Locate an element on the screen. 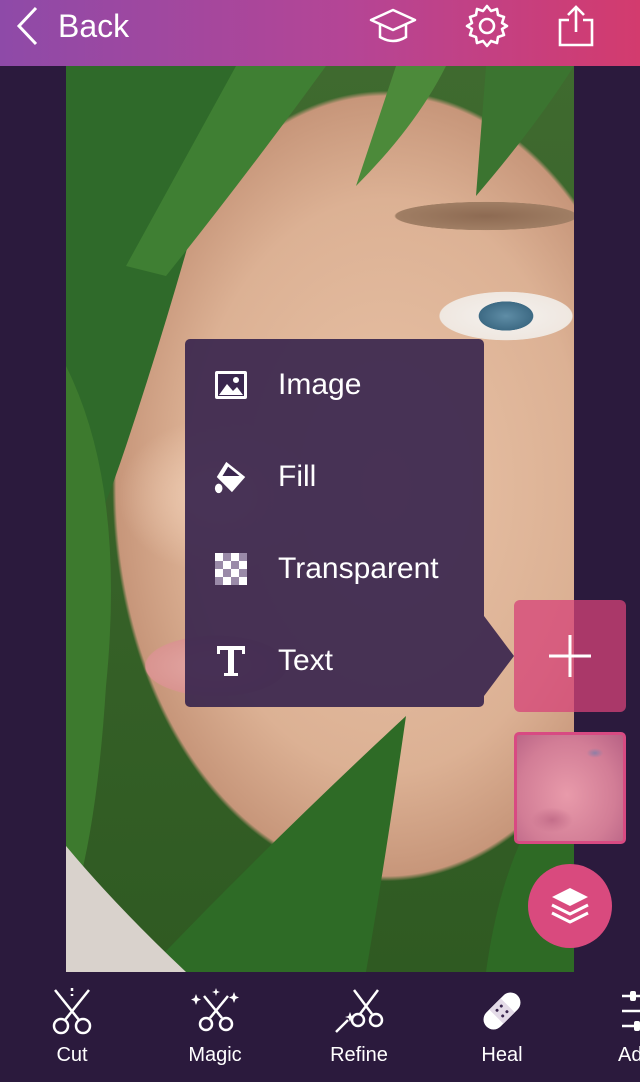 The width and height of the screenshot is (640, 1082). layers-icon is located at coordinates (570, 906).